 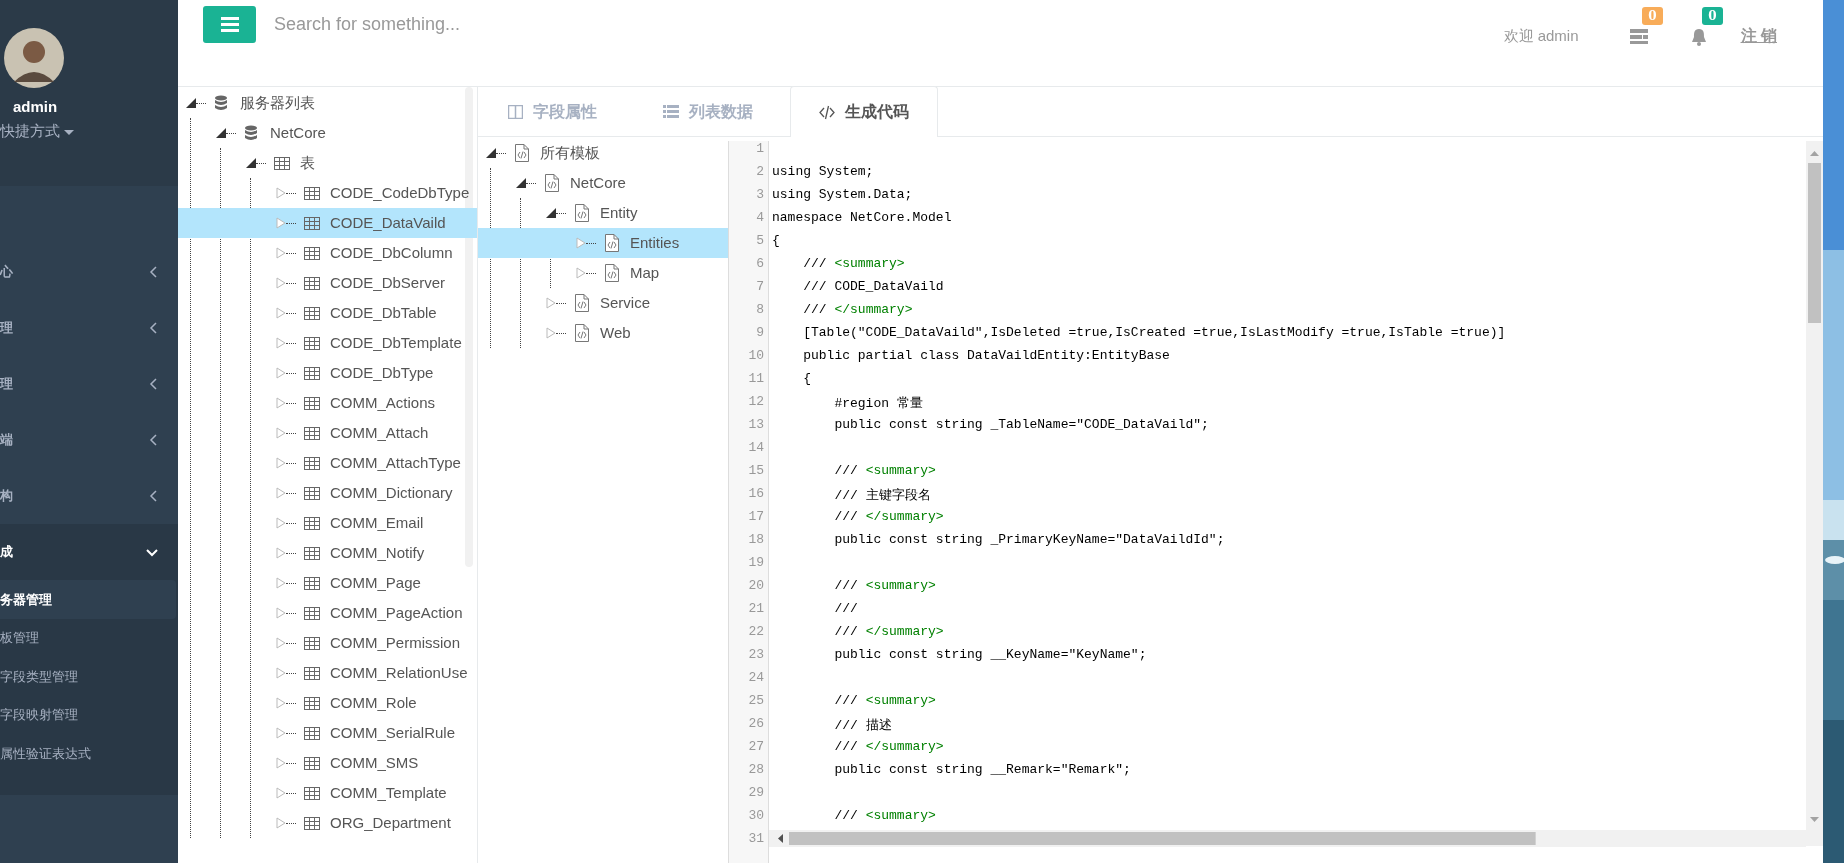 I want to click on code-line: using System;, so click(x=823, y=171).